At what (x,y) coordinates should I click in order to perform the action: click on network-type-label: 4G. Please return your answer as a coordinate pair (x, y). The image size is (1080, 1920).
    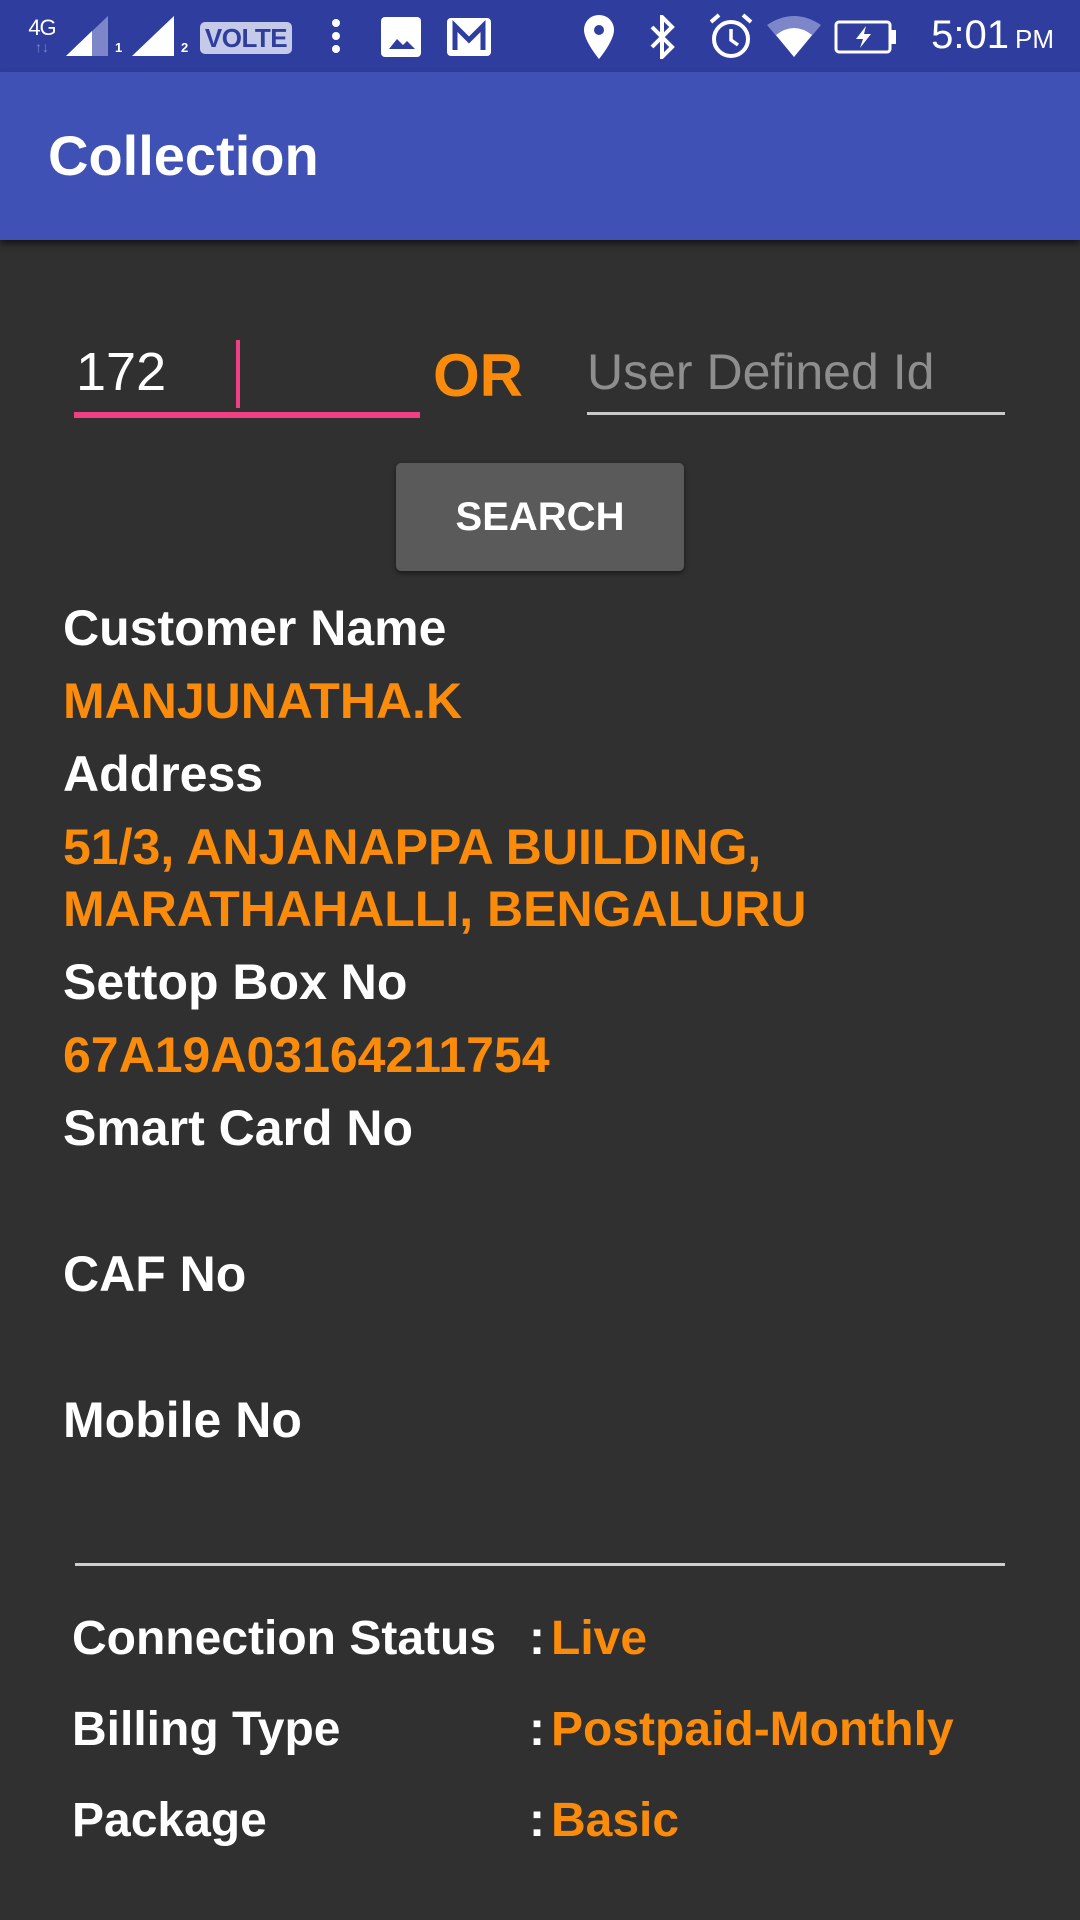
    Looking at the image, I should click on (42, 27).